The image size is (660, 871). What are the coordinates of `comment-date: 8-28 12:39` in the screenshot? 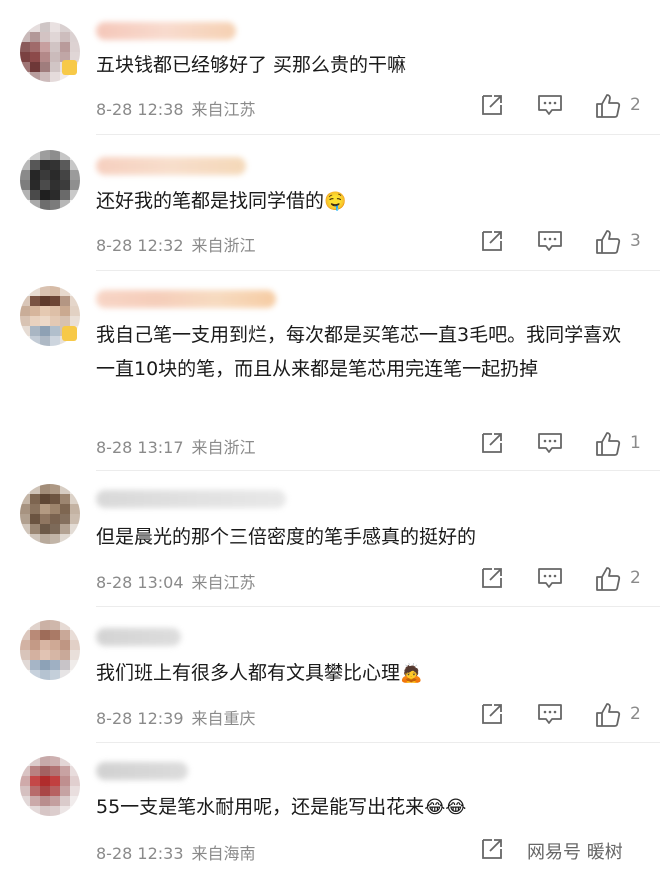 It's located at (140, 718).